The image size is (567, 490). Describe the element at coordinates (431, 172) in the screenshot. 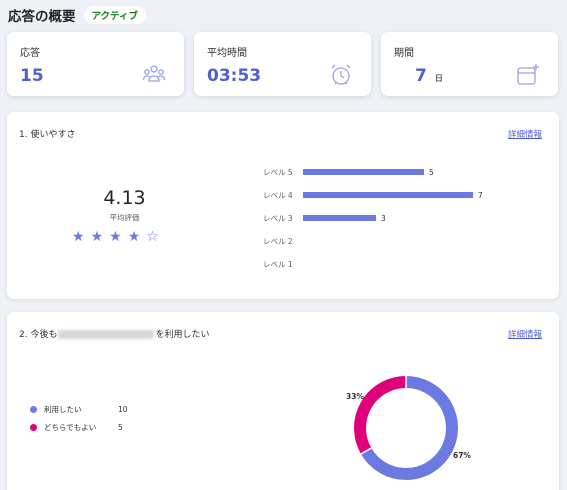

I see `rating-count: 5` at that location.